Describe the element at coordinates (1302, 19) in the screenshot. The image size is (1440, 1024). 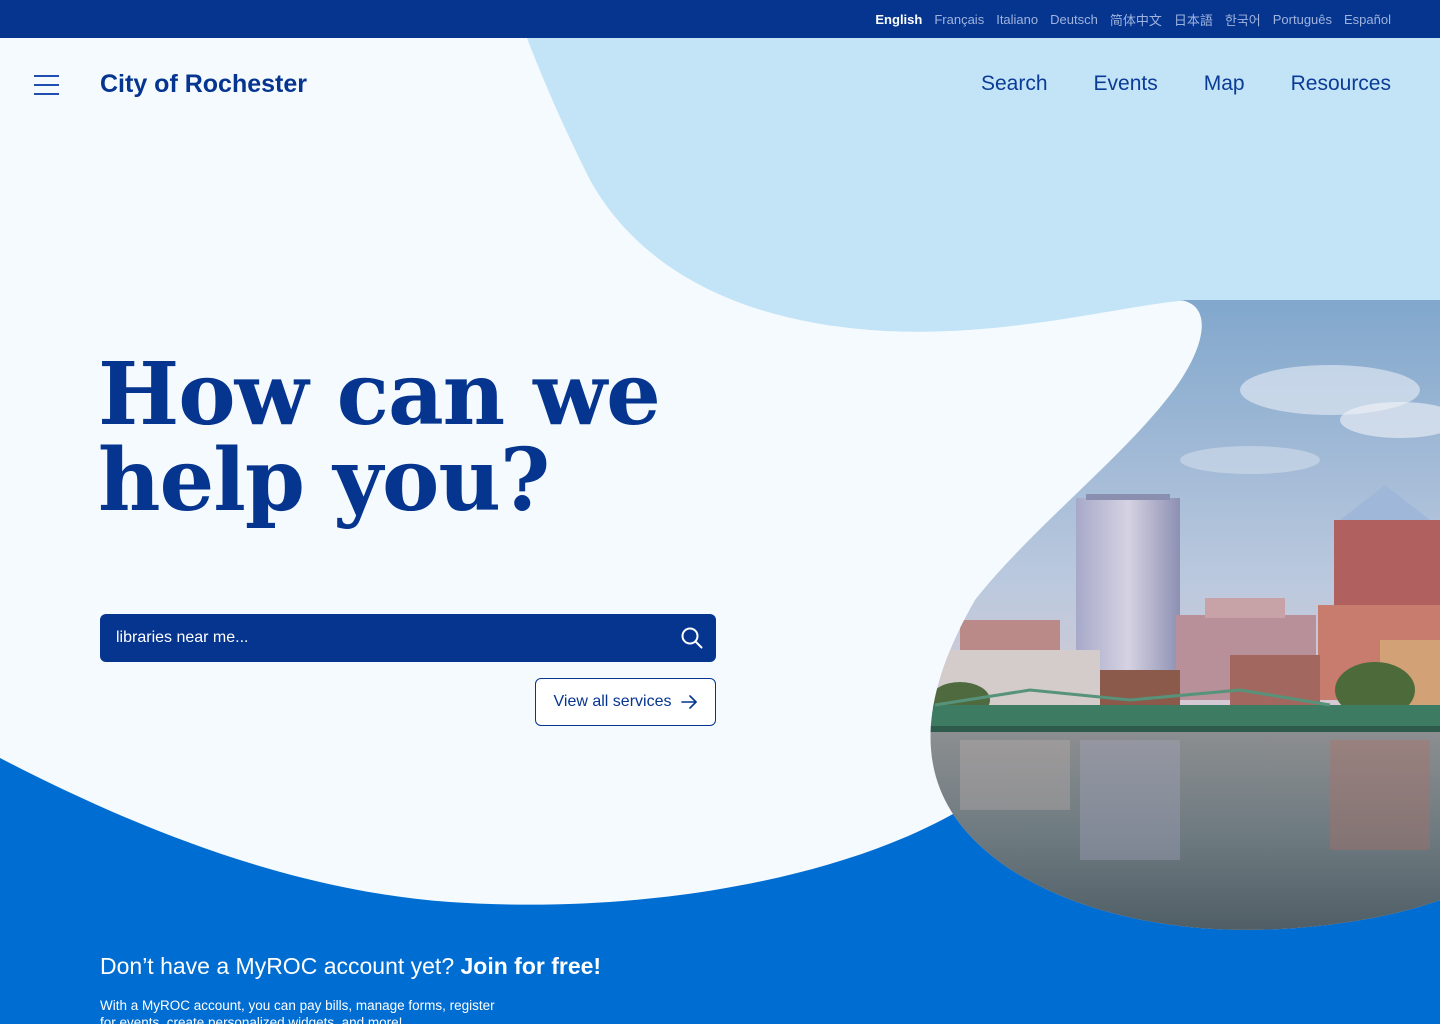
I see `lang-portuguese: Português` at that location.